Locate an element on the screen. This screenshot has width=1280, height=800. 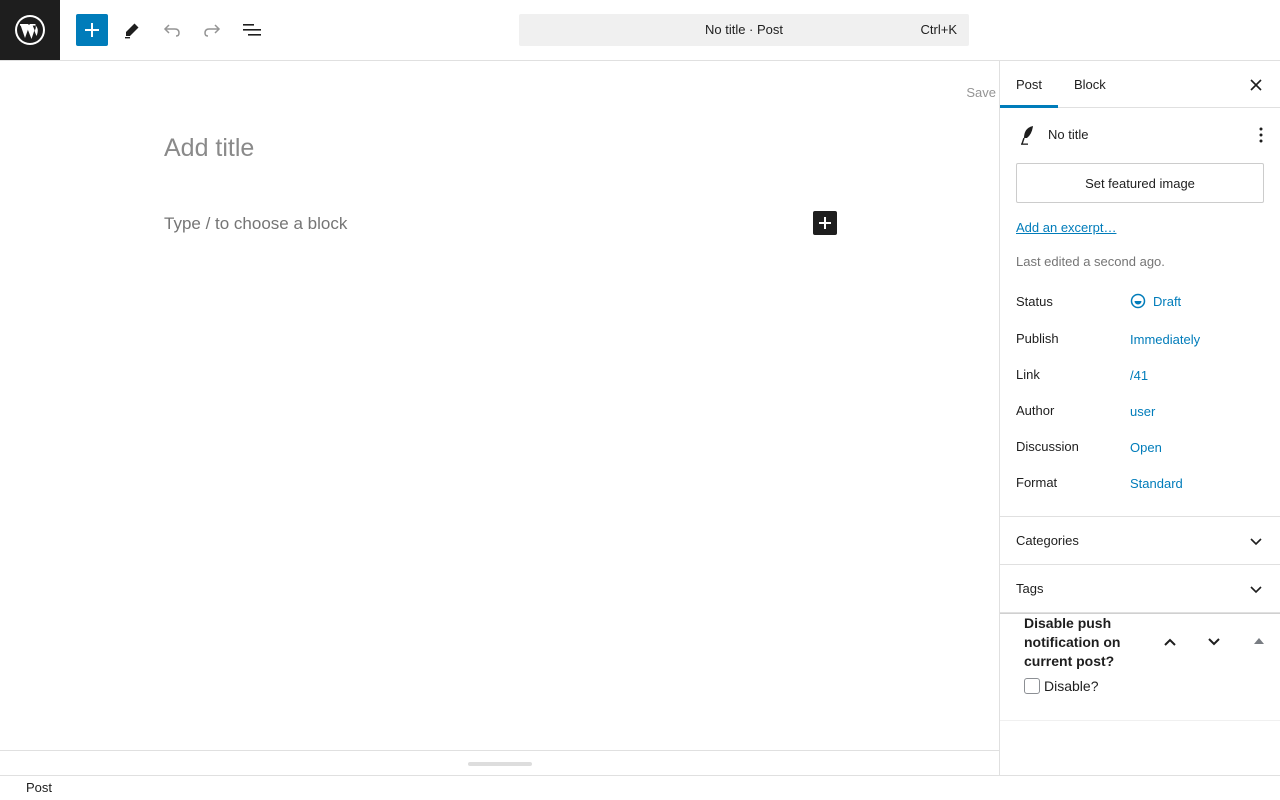
meta-row-format: Format Standard is located at coordinates (1140, 485).